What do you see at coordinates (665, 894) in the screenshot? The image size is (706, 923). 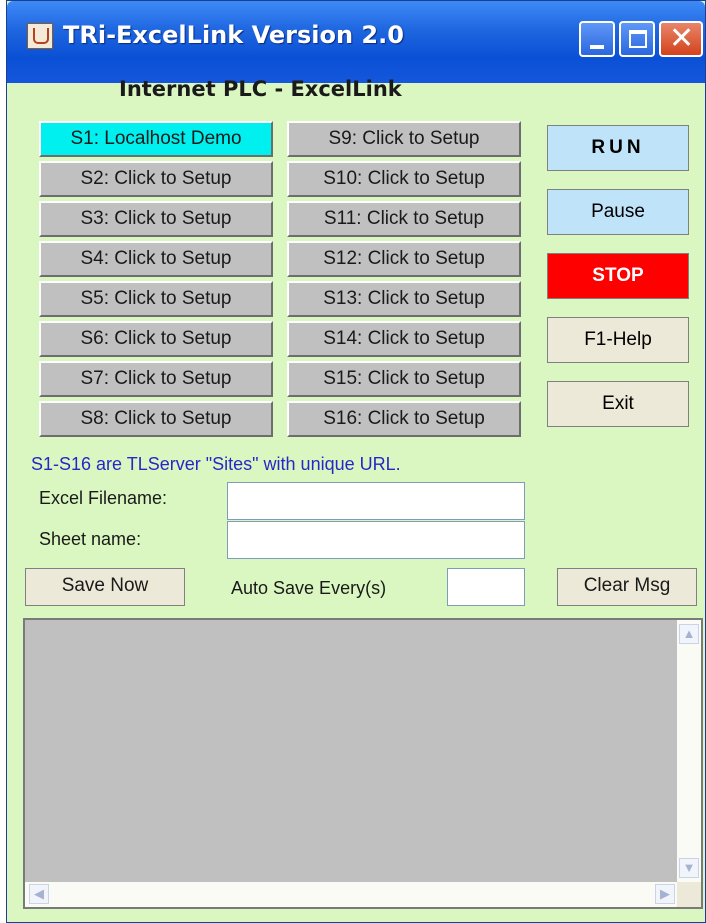 I see `chevron-right-icon: ▶` at bounding box center [665, 894].